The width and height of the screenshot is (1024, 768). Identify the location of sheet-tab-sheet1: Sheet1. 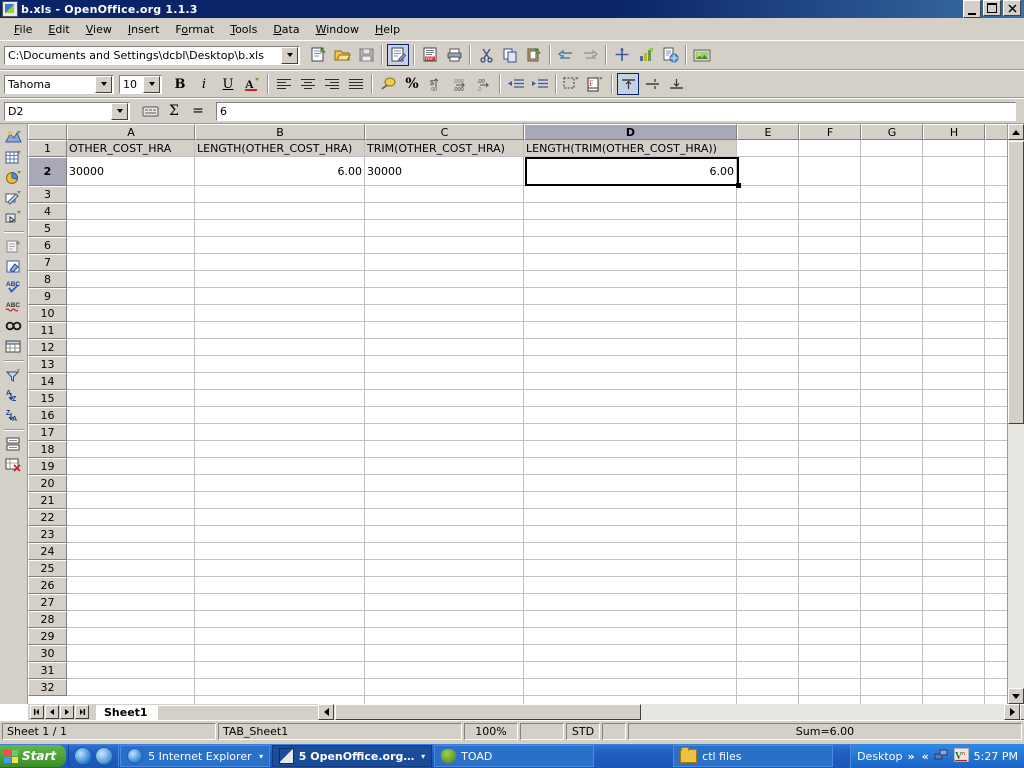
(127, 712).